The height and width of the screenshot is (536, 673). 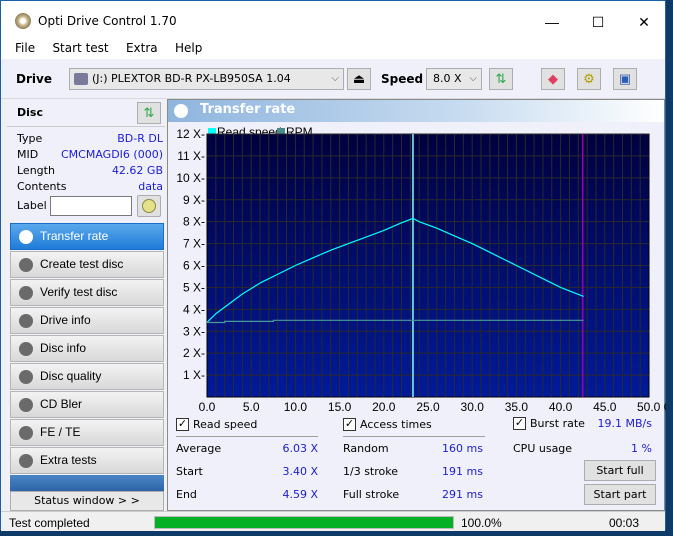 I want to click on y-tick-label: 7 X-, so click(x=194, y=244).